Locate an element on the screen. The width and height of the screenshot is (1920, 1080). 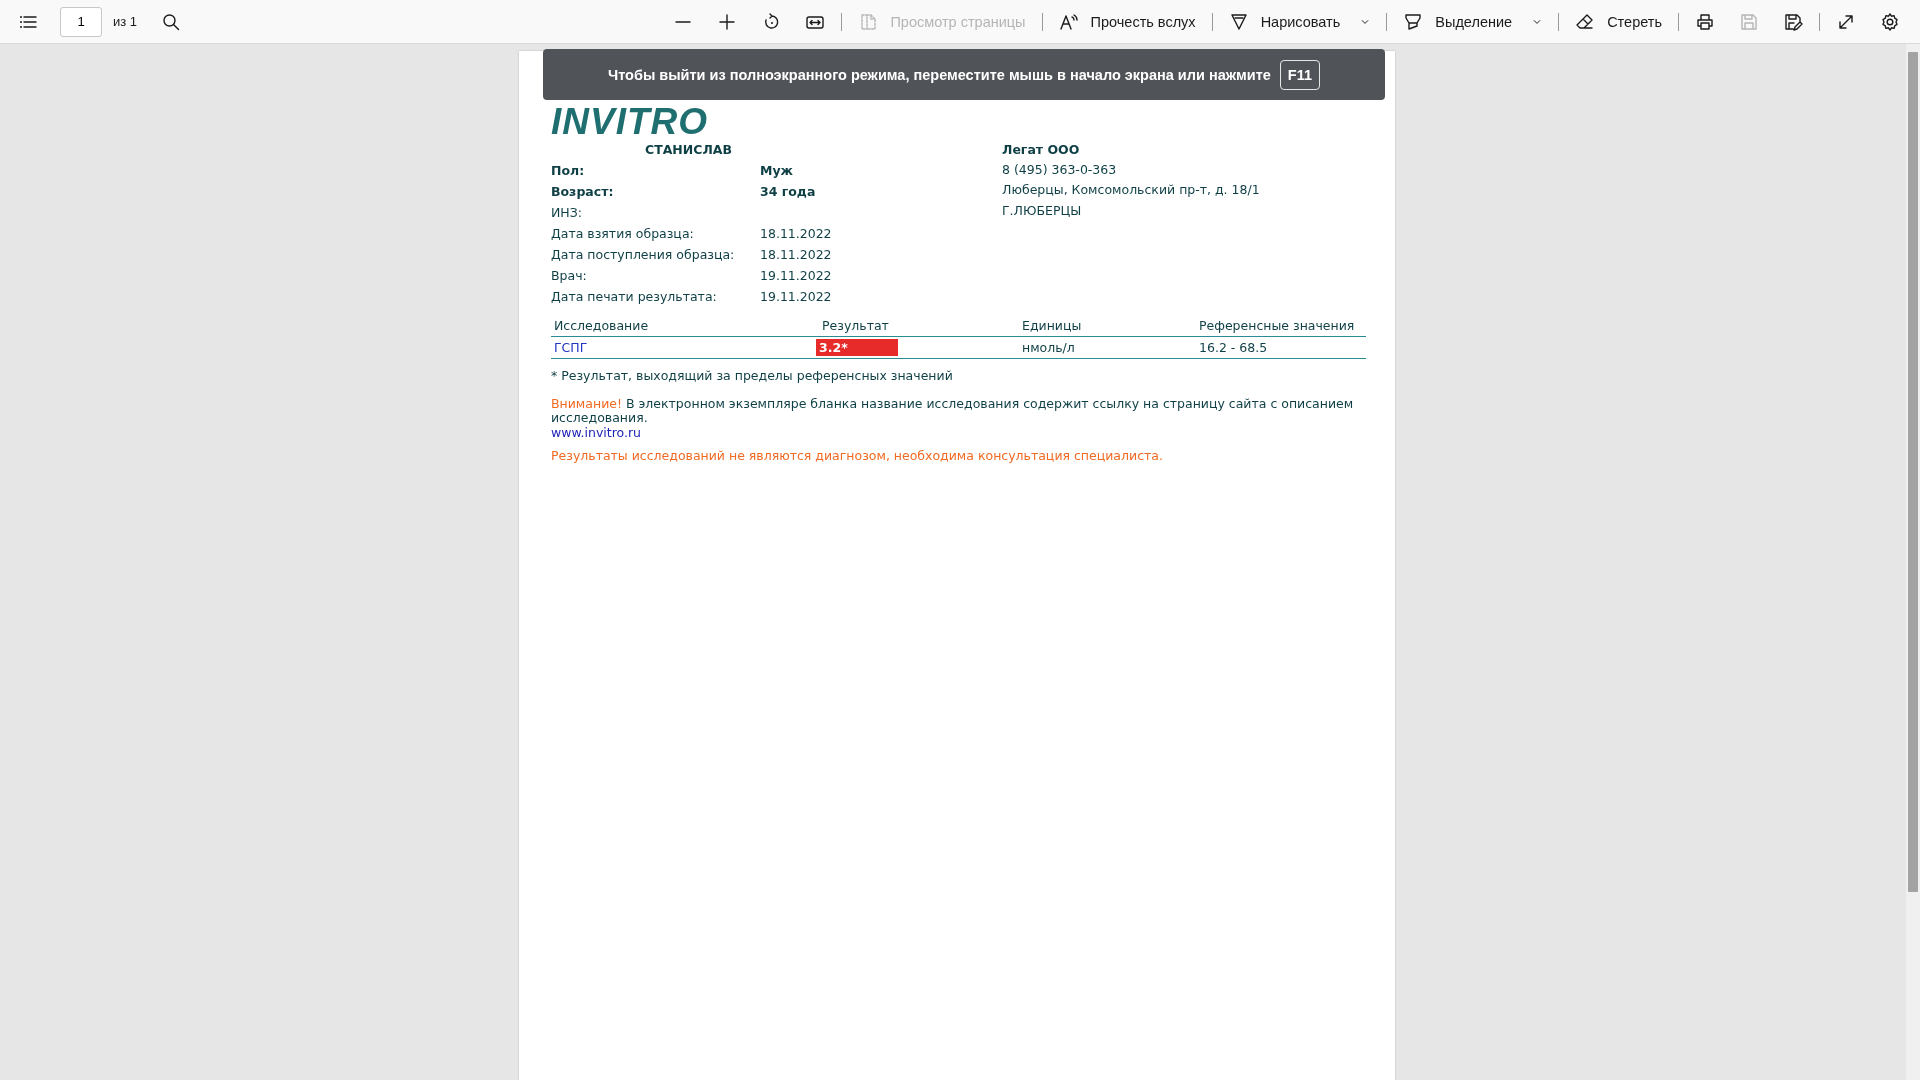
save-icon is located at coordinates (1749, 21).